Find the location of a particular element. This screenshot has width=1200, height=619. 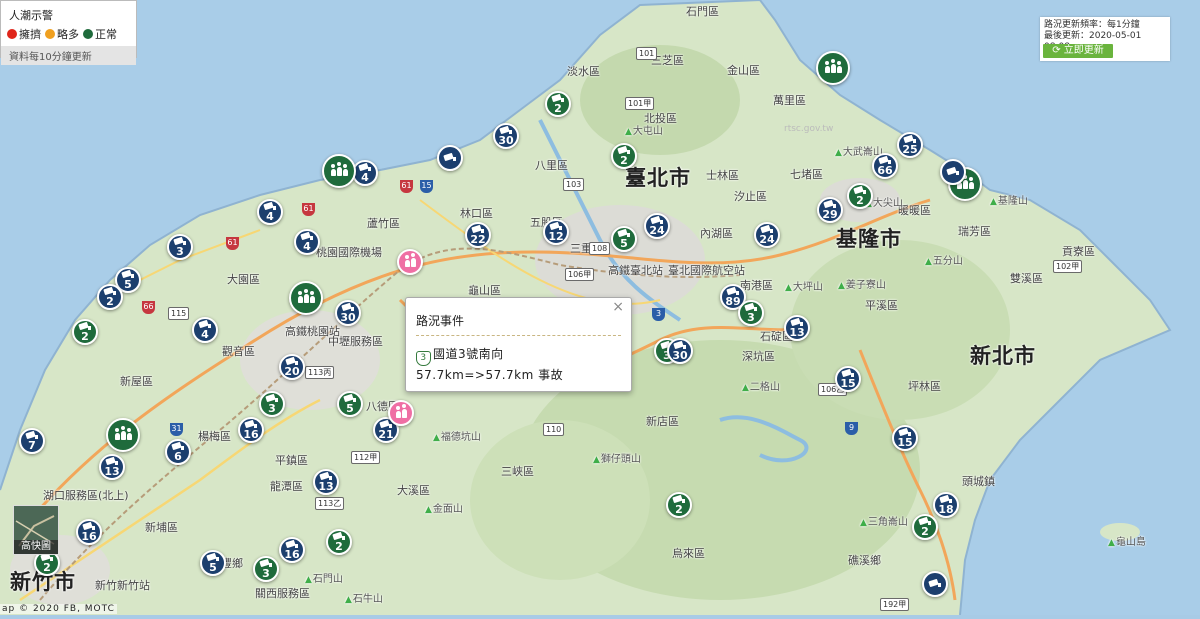

update-frequency: 路況更新頻率：每1分鐘 is located at coordinates (1092, 25).